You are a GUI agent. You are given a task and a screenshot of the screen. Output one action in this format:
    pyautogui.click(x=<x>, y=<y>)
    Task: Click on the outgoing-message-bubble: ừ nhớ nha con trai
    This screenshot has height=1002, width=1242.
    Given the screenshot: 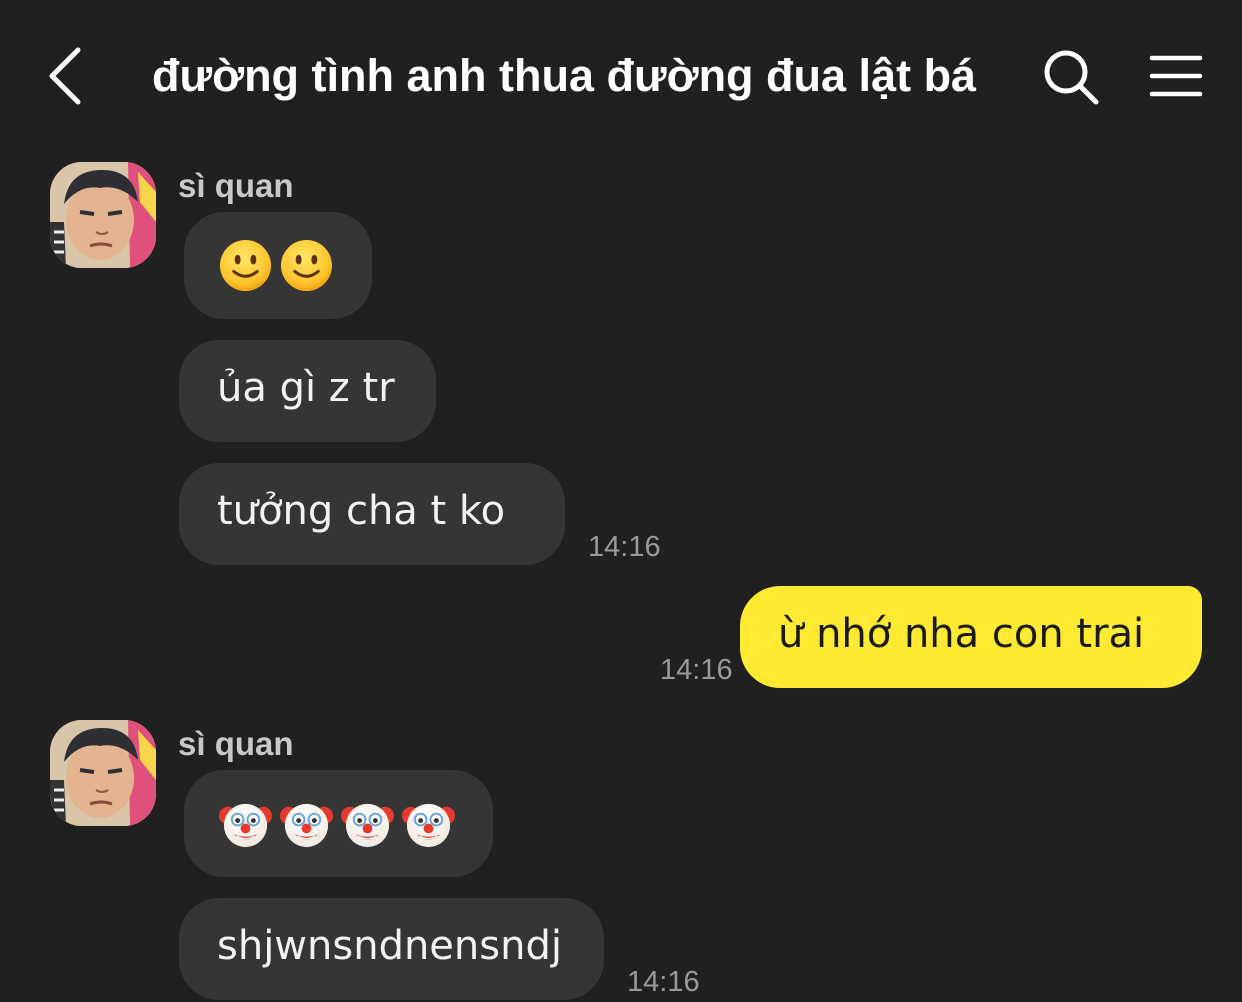 What is the action you would take?
    pyautogui.click(x=971, y=637)
    